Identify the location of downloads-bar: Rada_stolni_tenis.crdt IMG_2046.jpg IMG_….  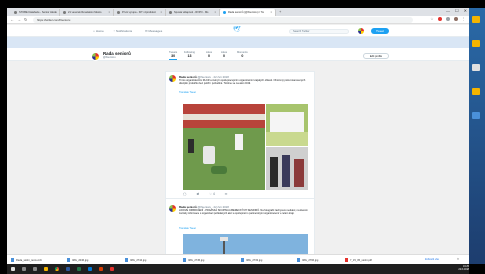
(238, 259).